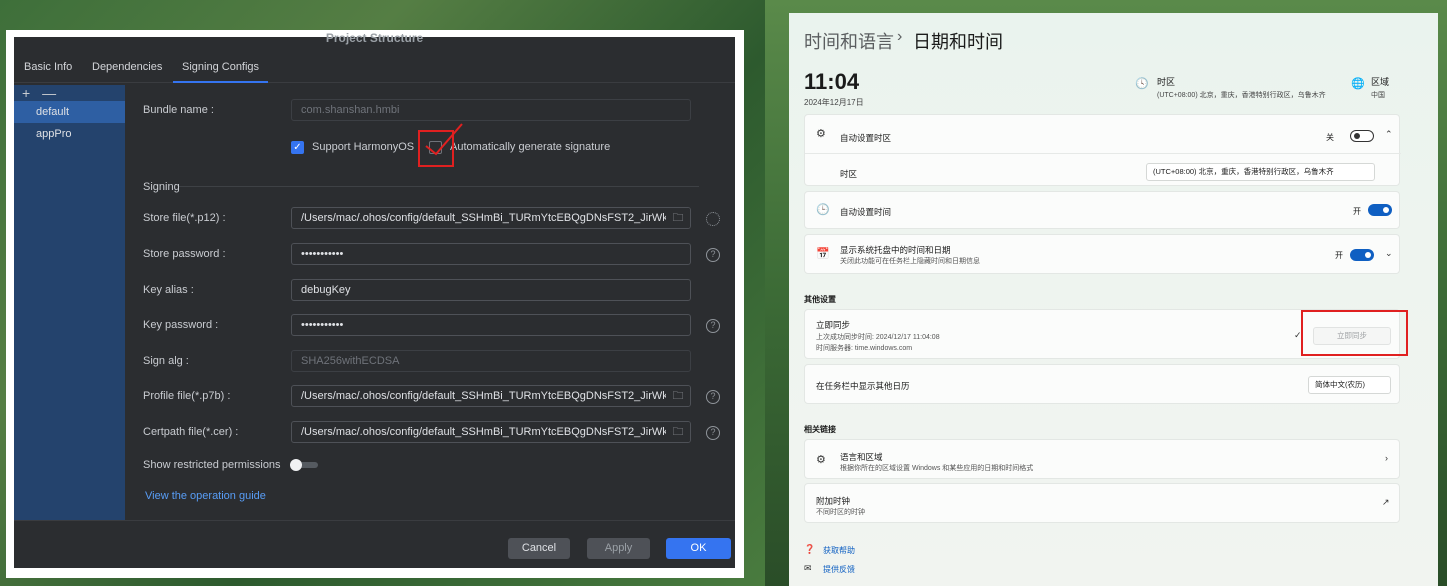  I want to click on timezone-icon: 🕓, so click(1142, 84).